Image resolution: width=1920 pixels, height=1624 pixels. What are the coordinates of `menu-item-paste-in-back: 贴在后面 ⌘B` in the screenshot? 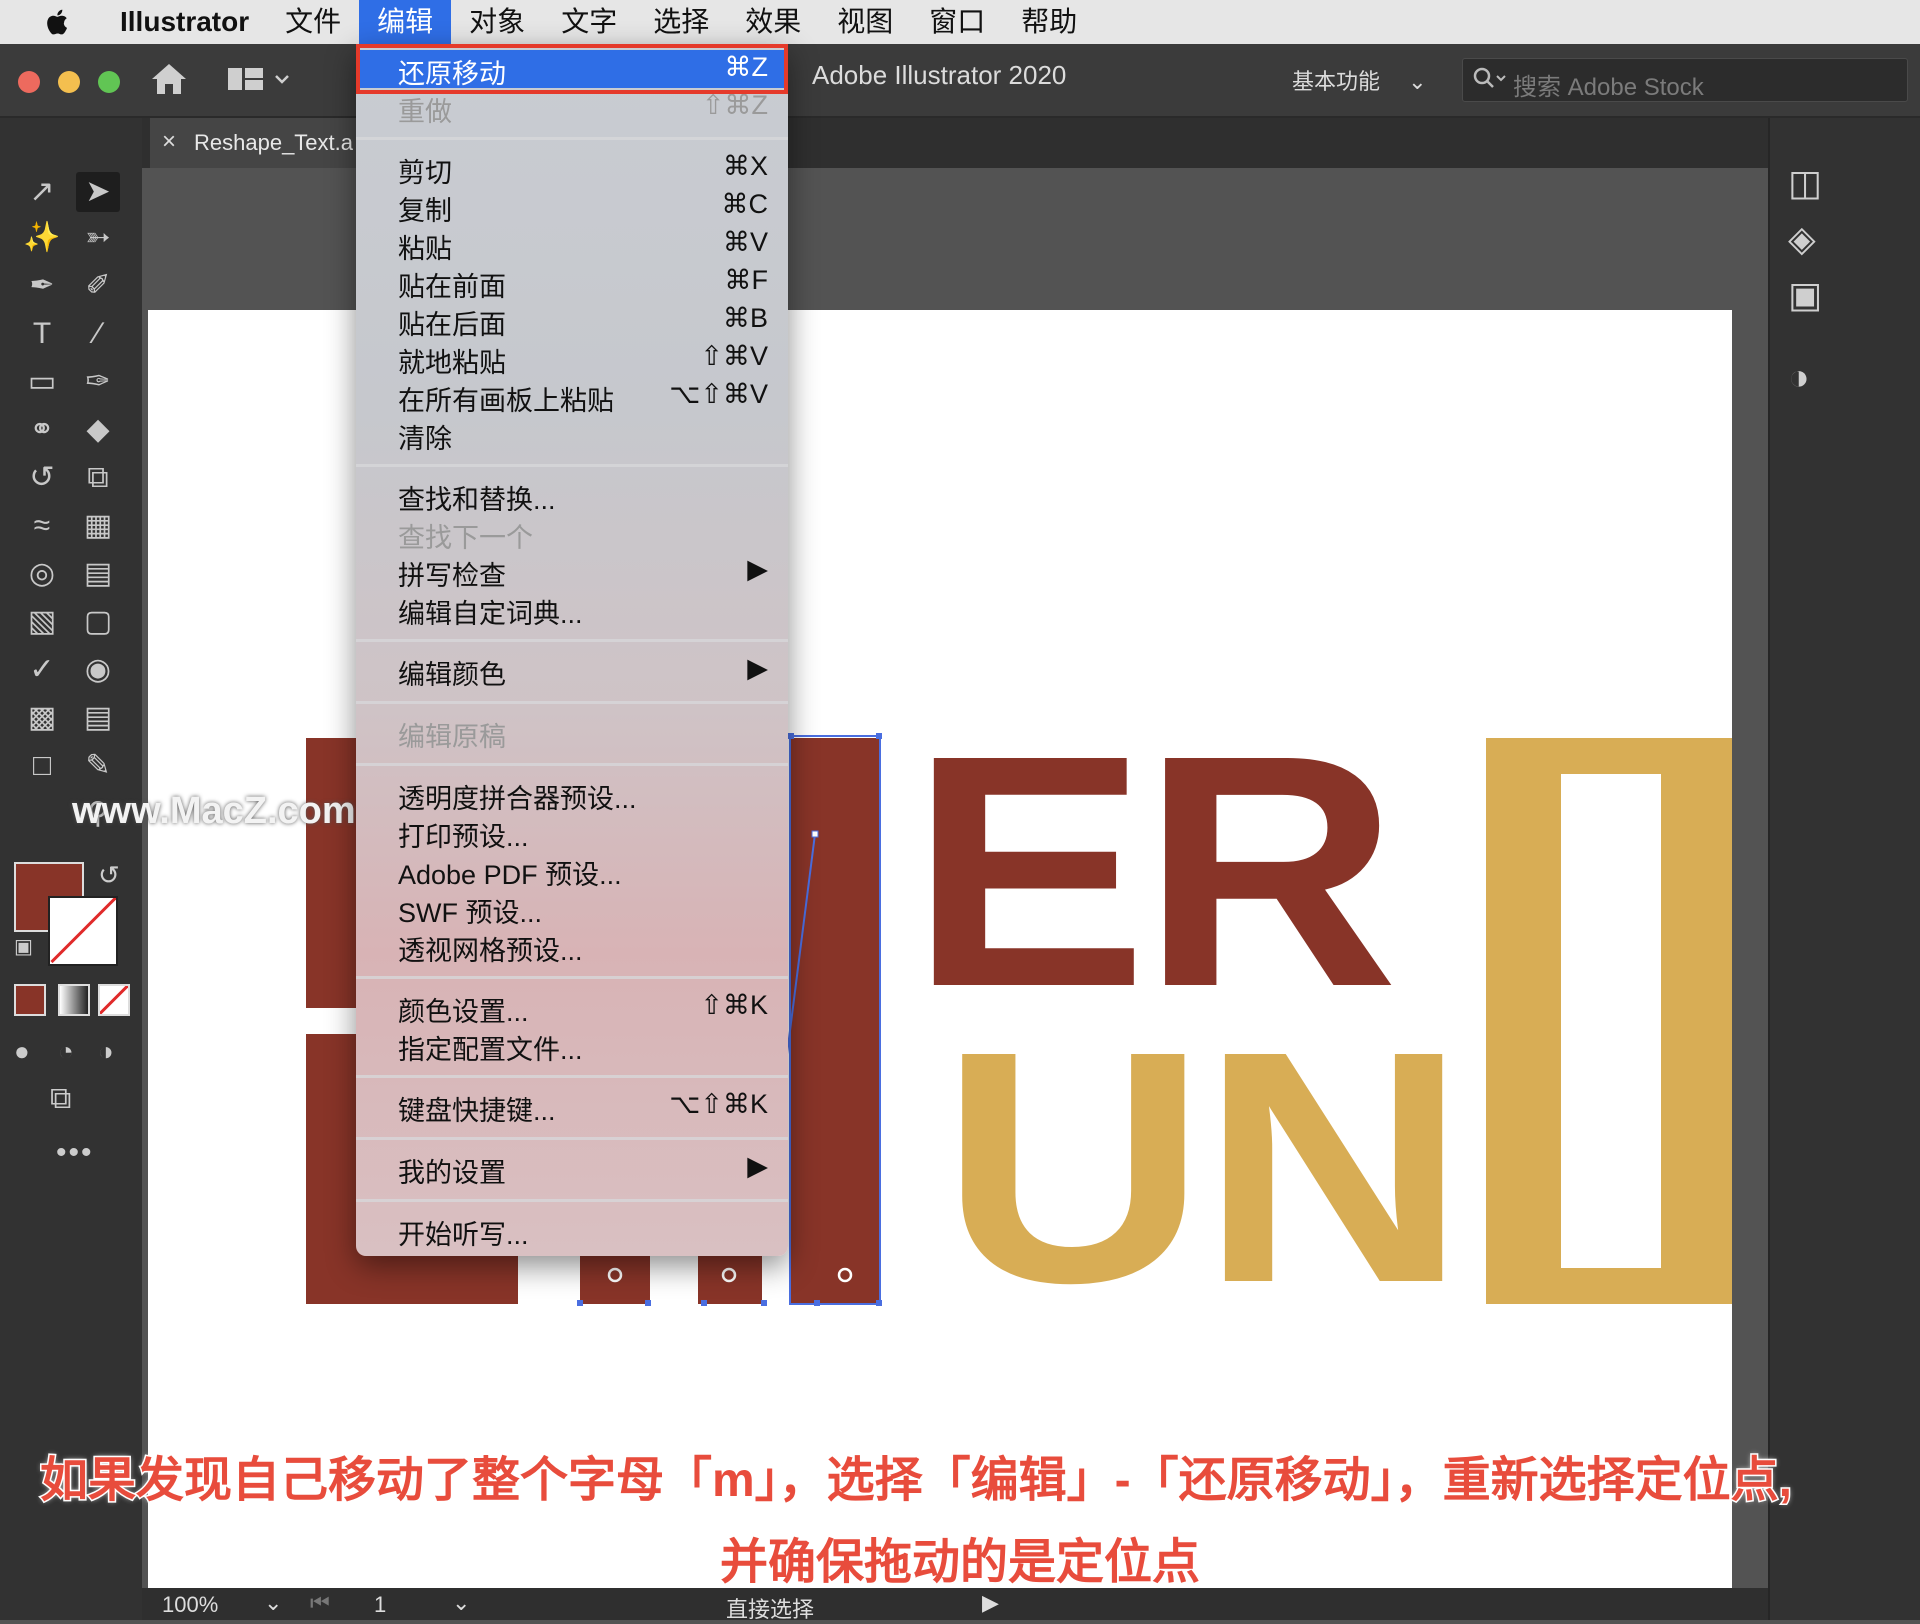 It's located at (572, 320).